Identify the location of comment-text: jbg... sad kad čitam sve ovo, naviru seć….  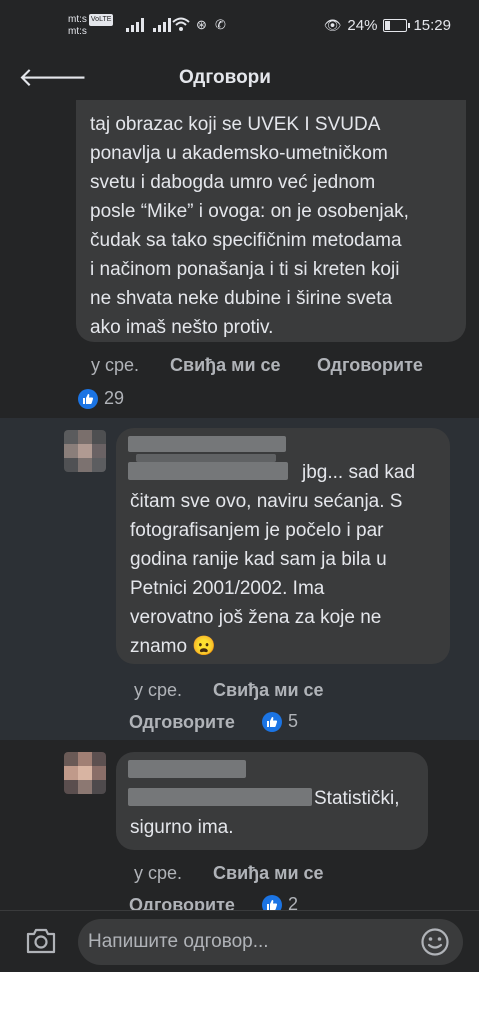
(273, 559).